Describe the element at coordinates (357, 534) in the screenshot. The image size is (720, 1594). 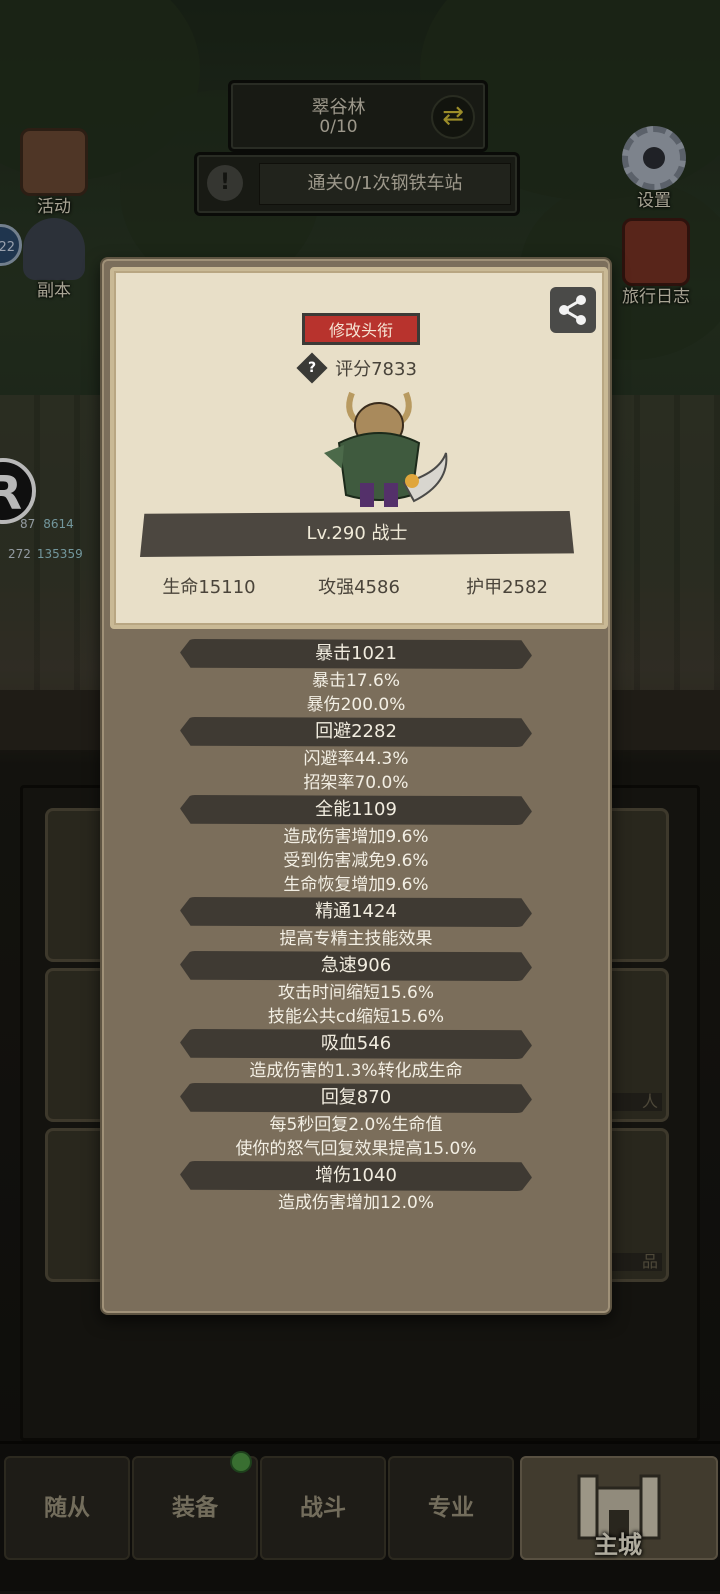
I see `level-class-banner: Lv.290 战士` at that location.